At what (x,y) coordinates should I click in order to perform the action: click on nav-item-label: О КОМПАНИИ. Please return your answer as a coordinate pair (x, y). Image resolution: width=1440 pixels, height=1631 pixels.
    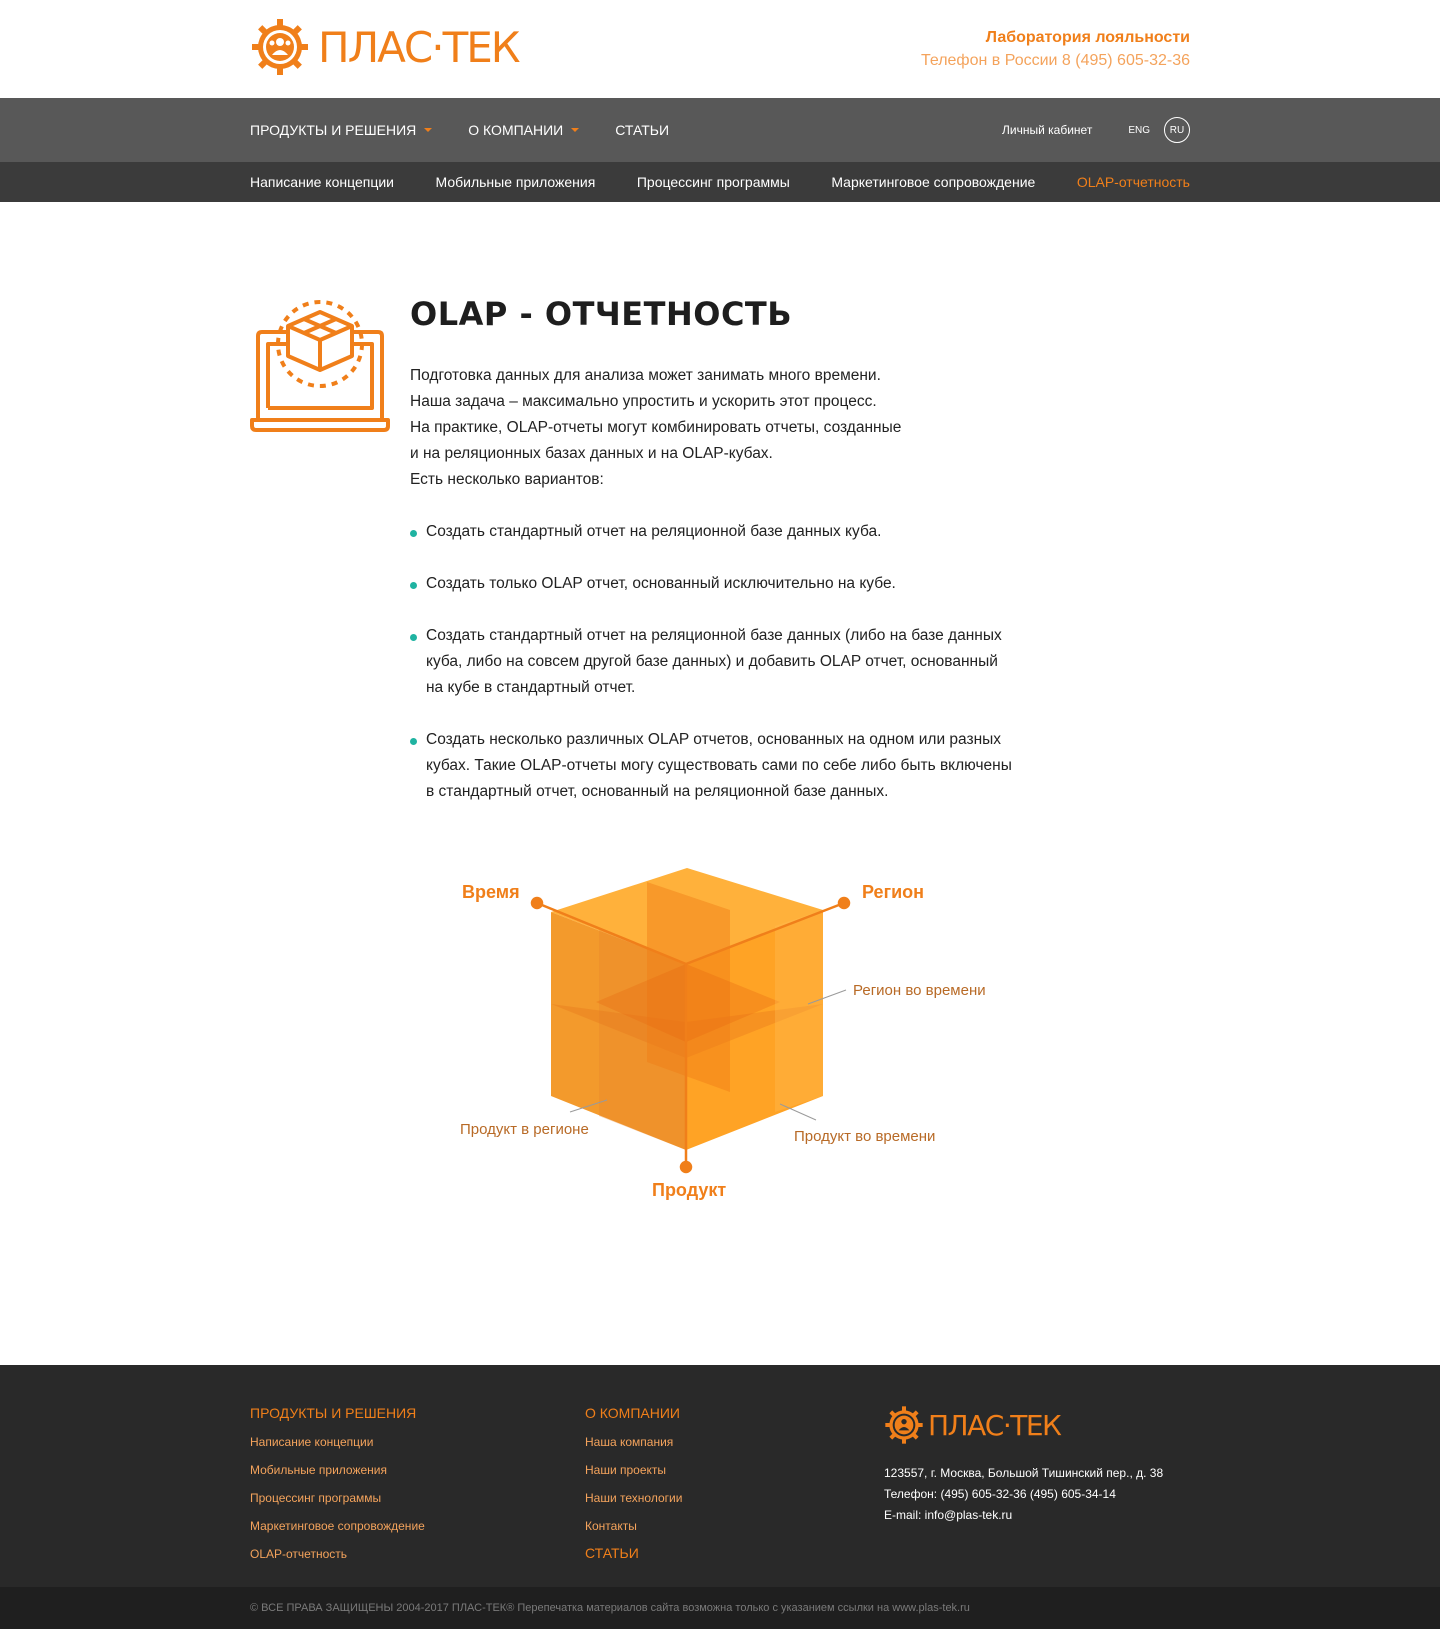
    Looking at the image, I should click on (516, 130).